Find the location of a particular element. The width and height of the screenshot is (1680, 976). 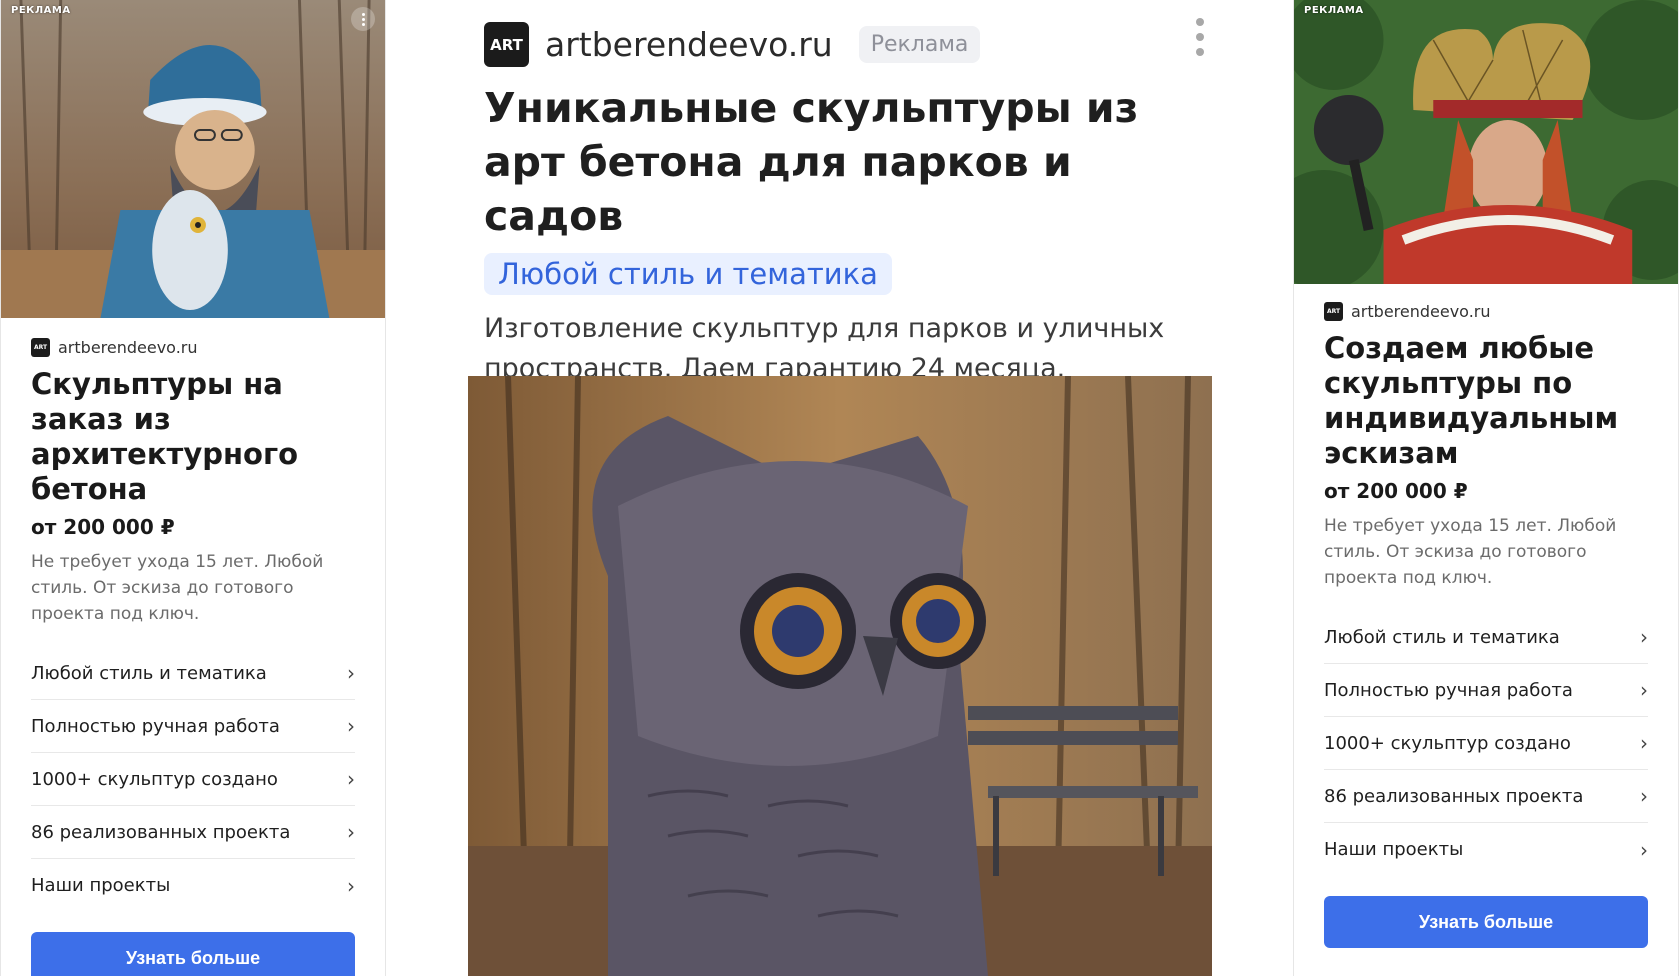

wizard-with-owl-sculpture-image is located at coordinates (193, 159).